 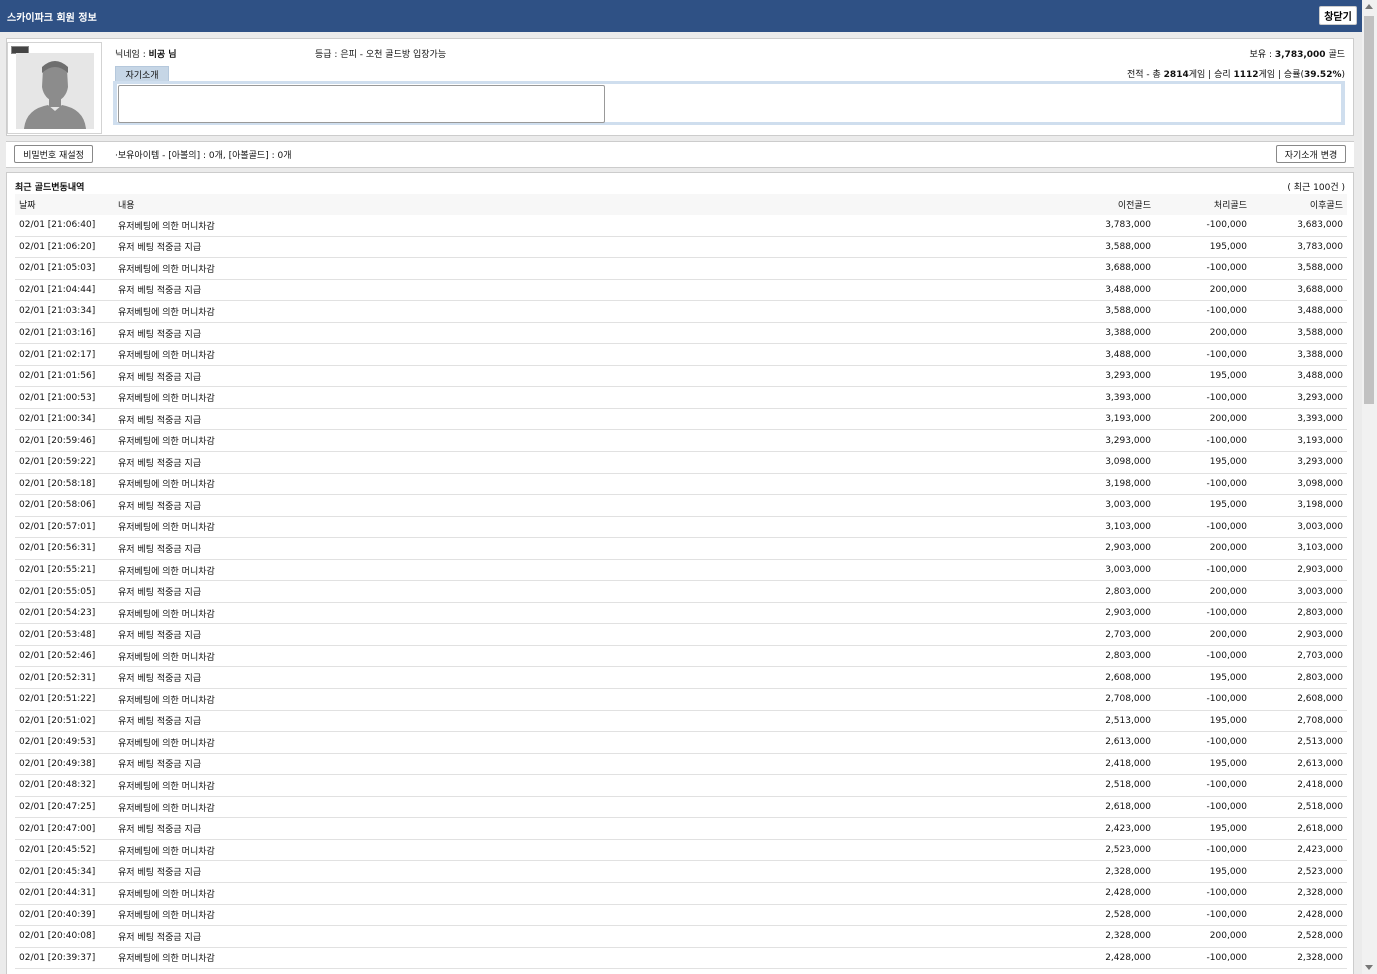 I want to click on row-date: 02/01 [20:55:21], so click(x=57, y=570).